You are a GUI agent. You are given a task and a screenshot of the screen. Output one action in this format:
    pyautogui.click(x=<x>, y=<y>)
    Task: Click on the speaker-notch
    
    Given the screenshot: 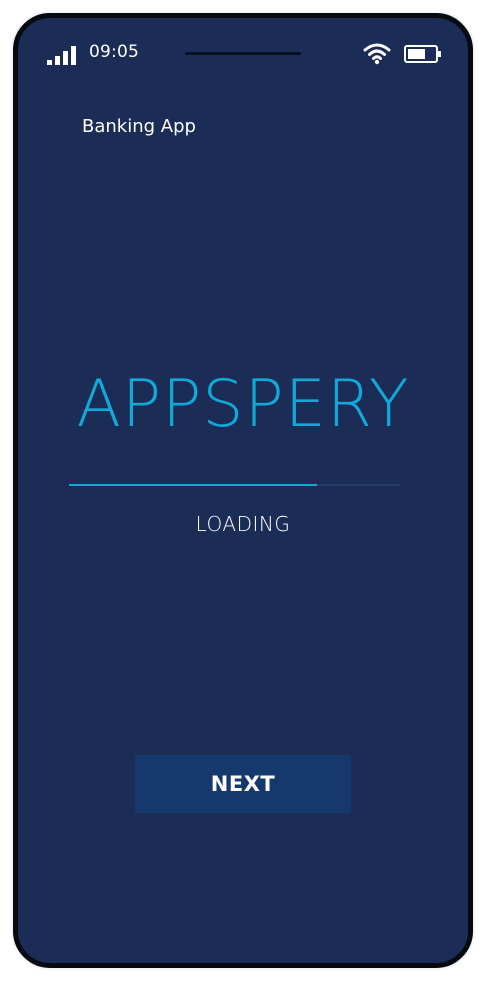 What is the action you would take?
    pyautogui.click(x=243, y=53)
    